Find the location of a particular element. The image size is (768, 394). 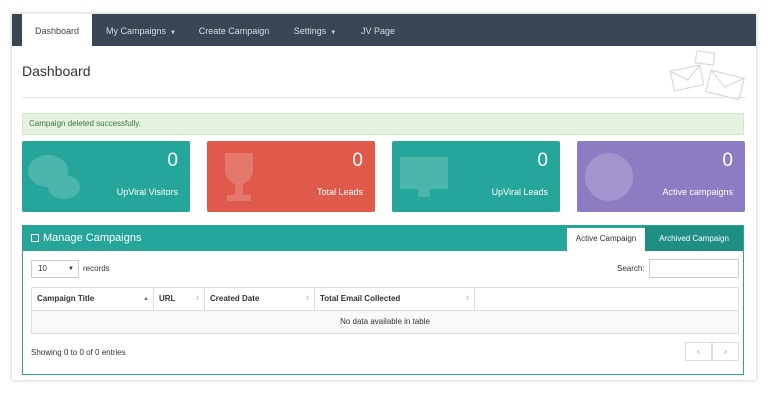

nav-settings: Settings ▼ is located at coordinates (315, 30).